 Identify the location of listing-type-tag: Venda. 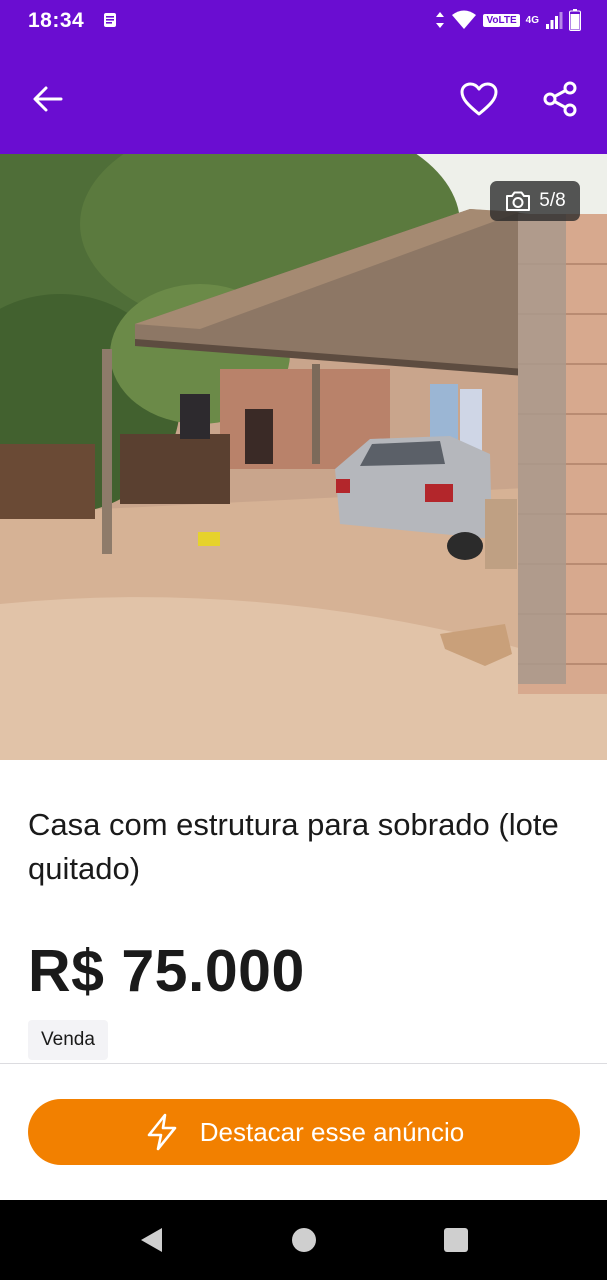
(68, 1040).